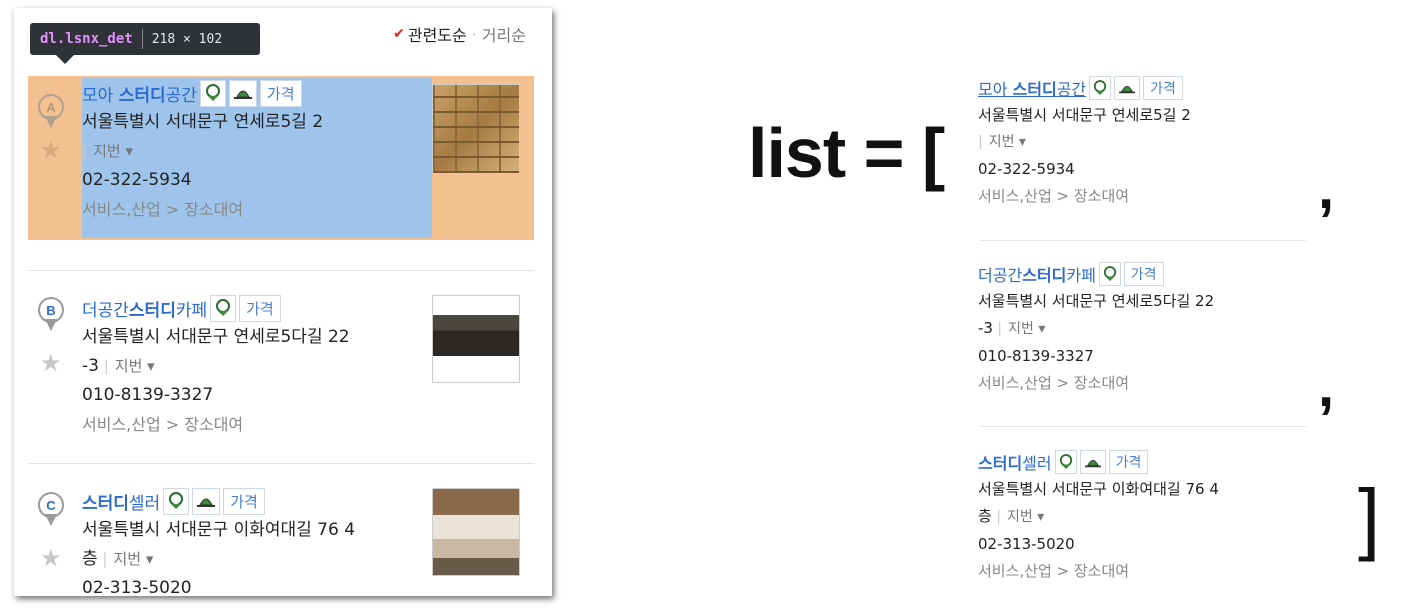 This screenshot has width=1401, height=615. What do you see at coordinates (846, 153) in the screenshot?
I see `list-open-label: list = [` at bounding box center [846, 153].